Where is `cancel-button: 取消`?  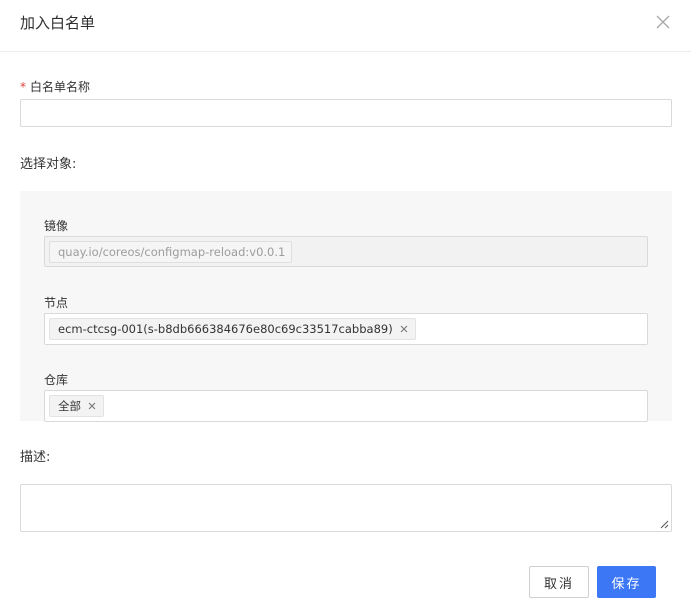 cancel-button: 取消 is located at coordinates (559, 582).